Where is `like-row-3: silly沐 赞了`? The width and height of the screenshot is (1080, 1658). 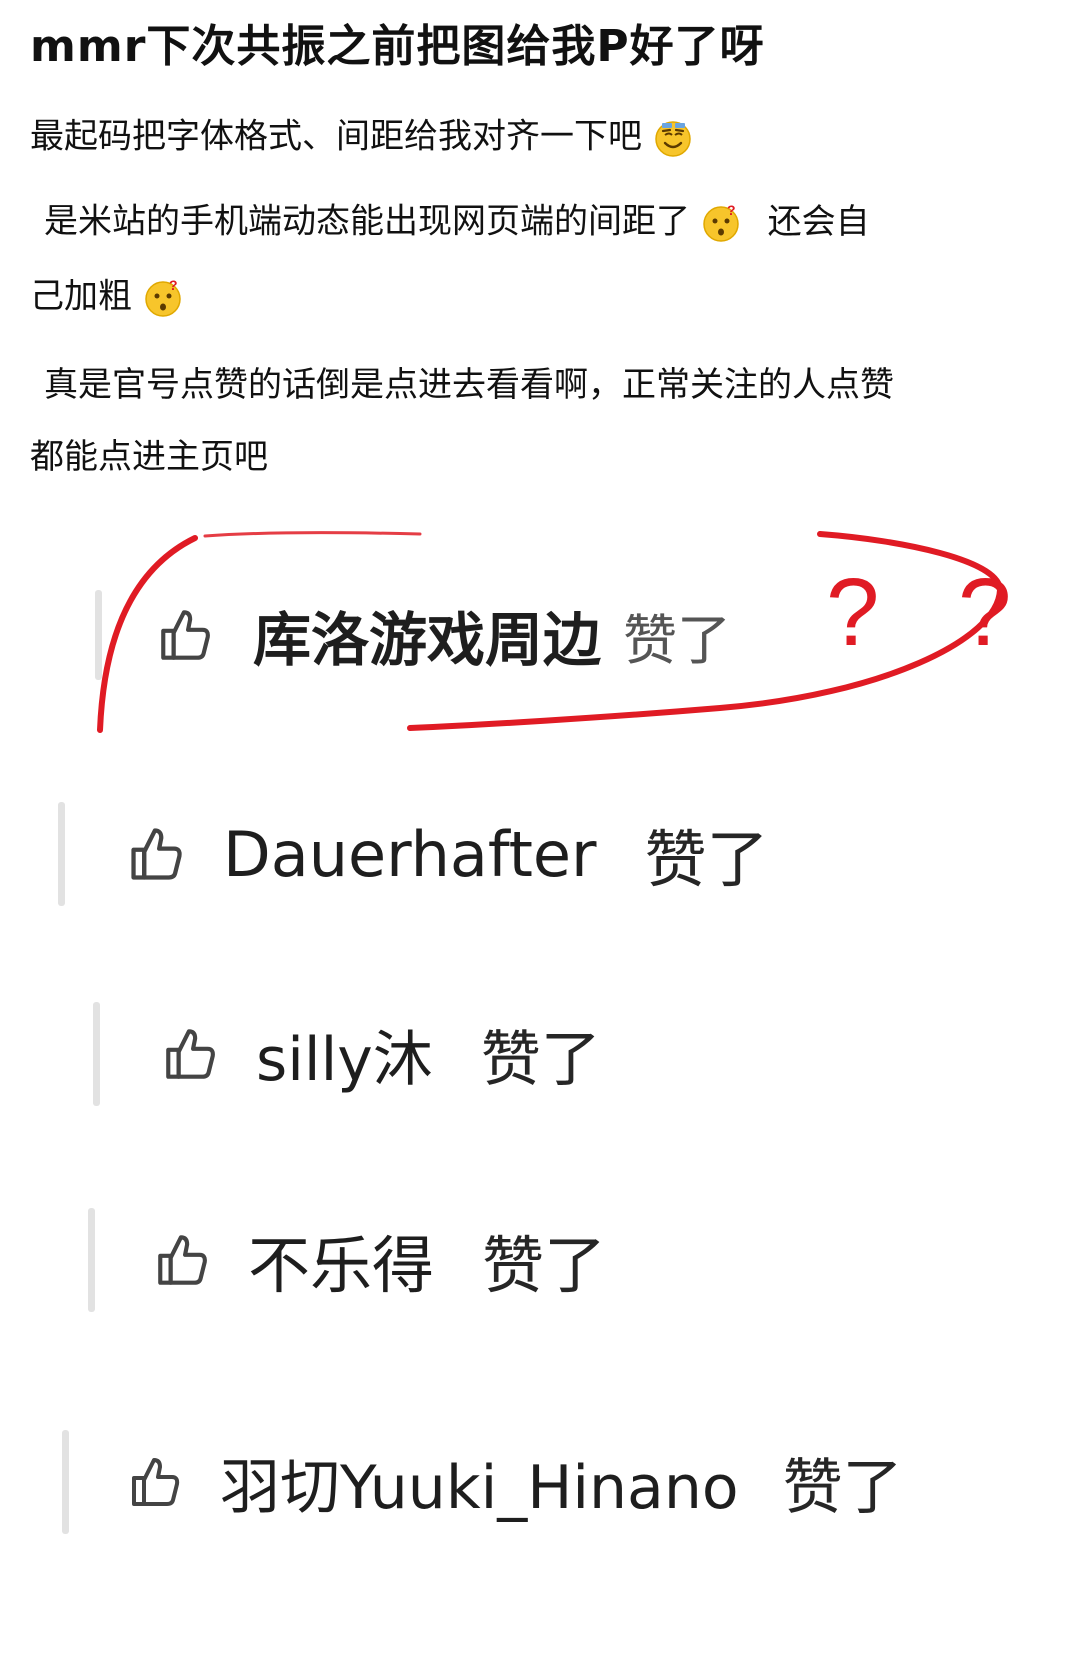 like-row-3: silly沐 赞了 is located at coordinates (380, 1055).